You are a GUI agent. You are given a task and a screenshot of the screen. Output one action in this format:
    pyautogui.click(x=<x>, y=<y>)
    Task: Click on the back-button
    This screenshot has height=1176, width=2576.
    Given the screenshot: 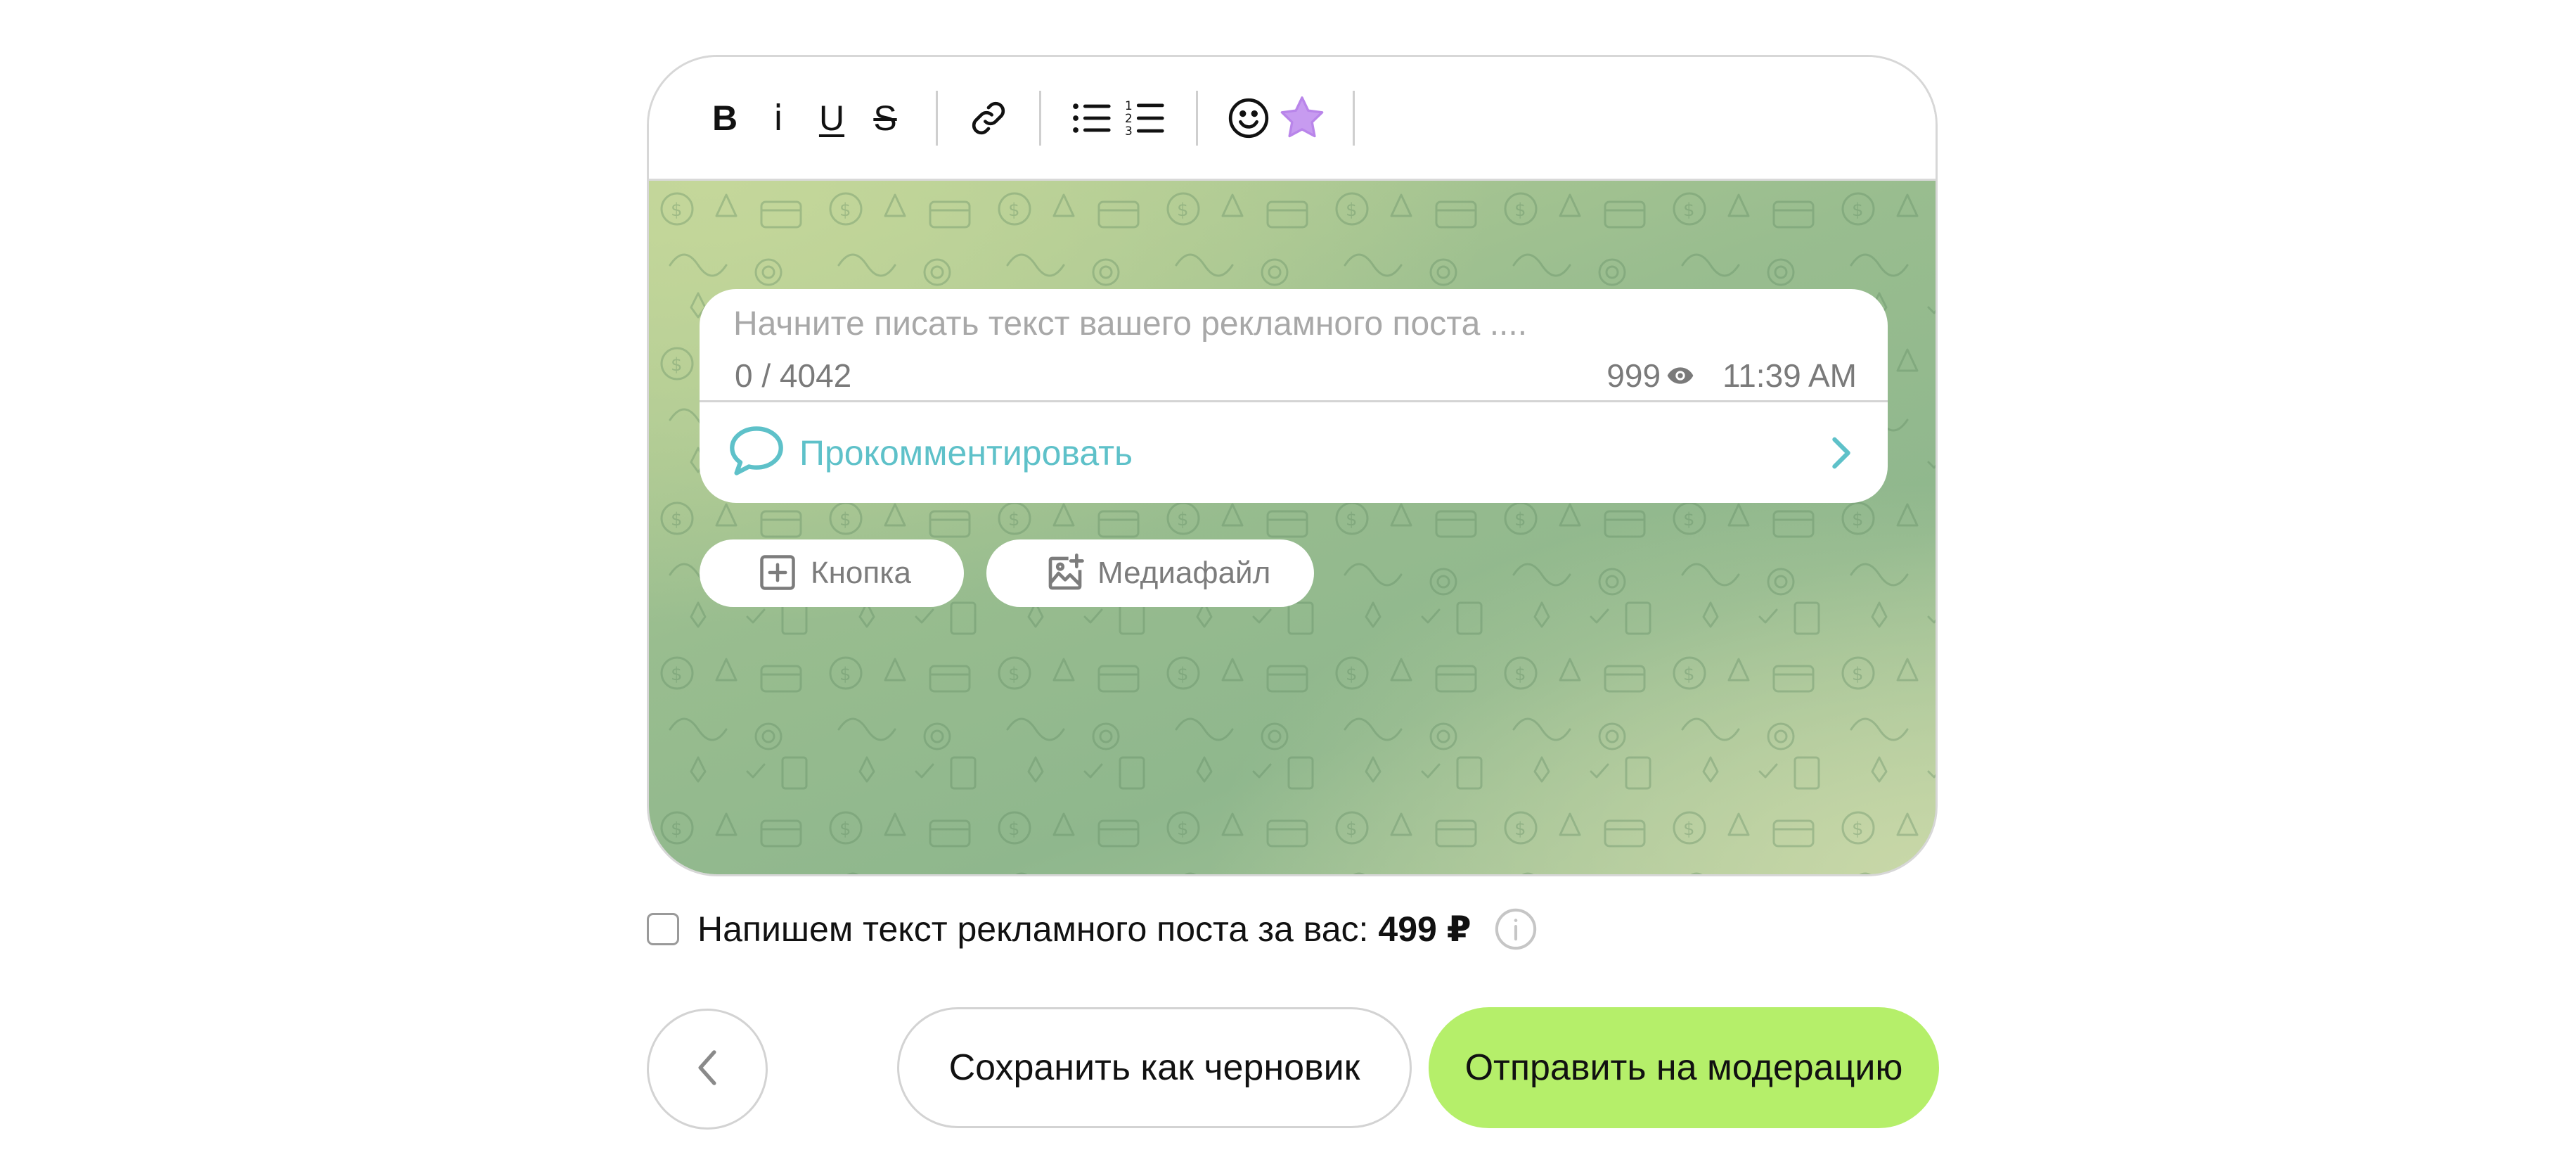 What is the action you would take?
    pyautogui.click(x=707, y=1069)
    